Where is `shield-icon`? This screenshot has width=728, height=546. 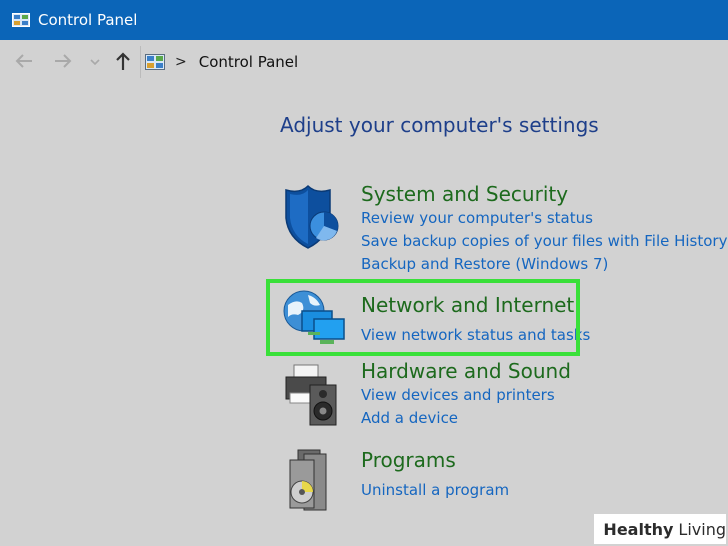
shield-icon is located at coordinates (314, 218).